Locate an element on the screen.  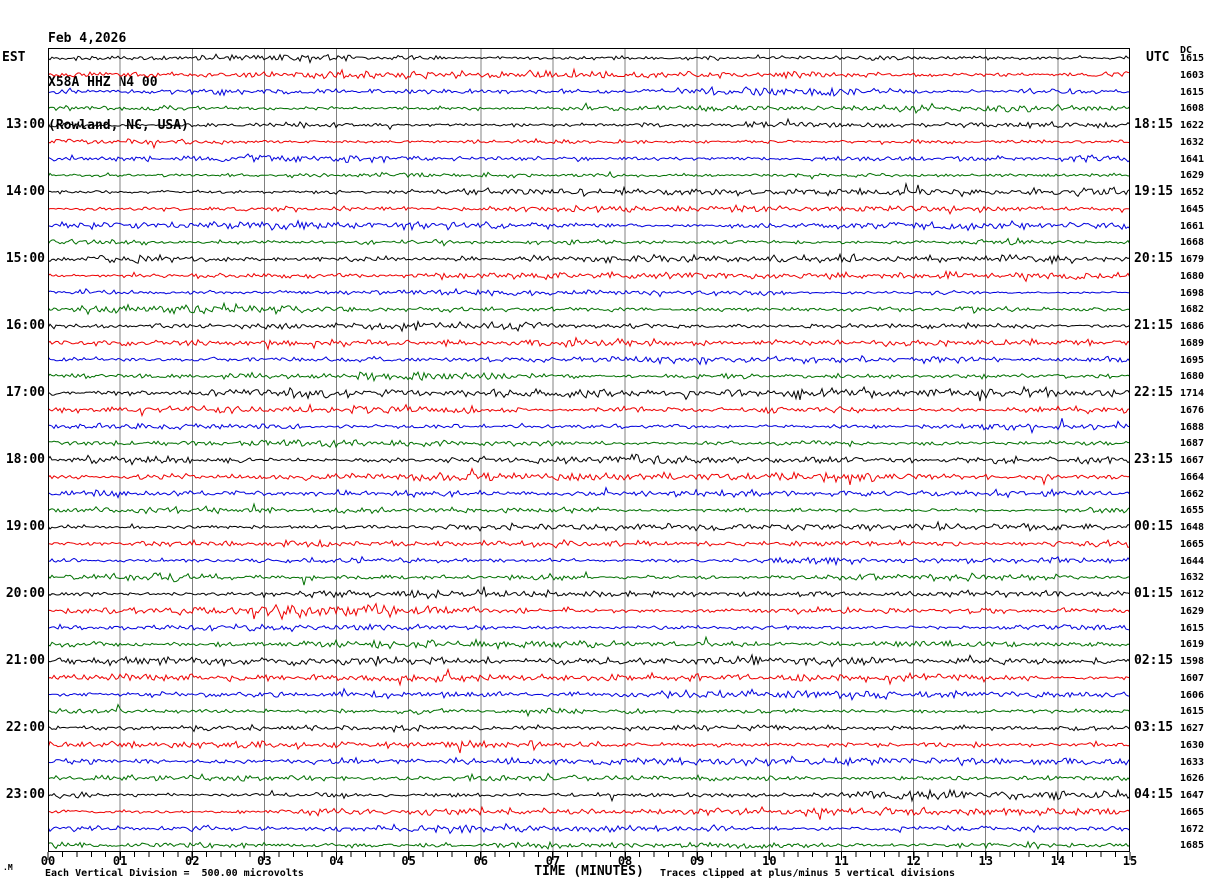
utc-hour-label: 22:15 is located at coordinates (1154, 392).